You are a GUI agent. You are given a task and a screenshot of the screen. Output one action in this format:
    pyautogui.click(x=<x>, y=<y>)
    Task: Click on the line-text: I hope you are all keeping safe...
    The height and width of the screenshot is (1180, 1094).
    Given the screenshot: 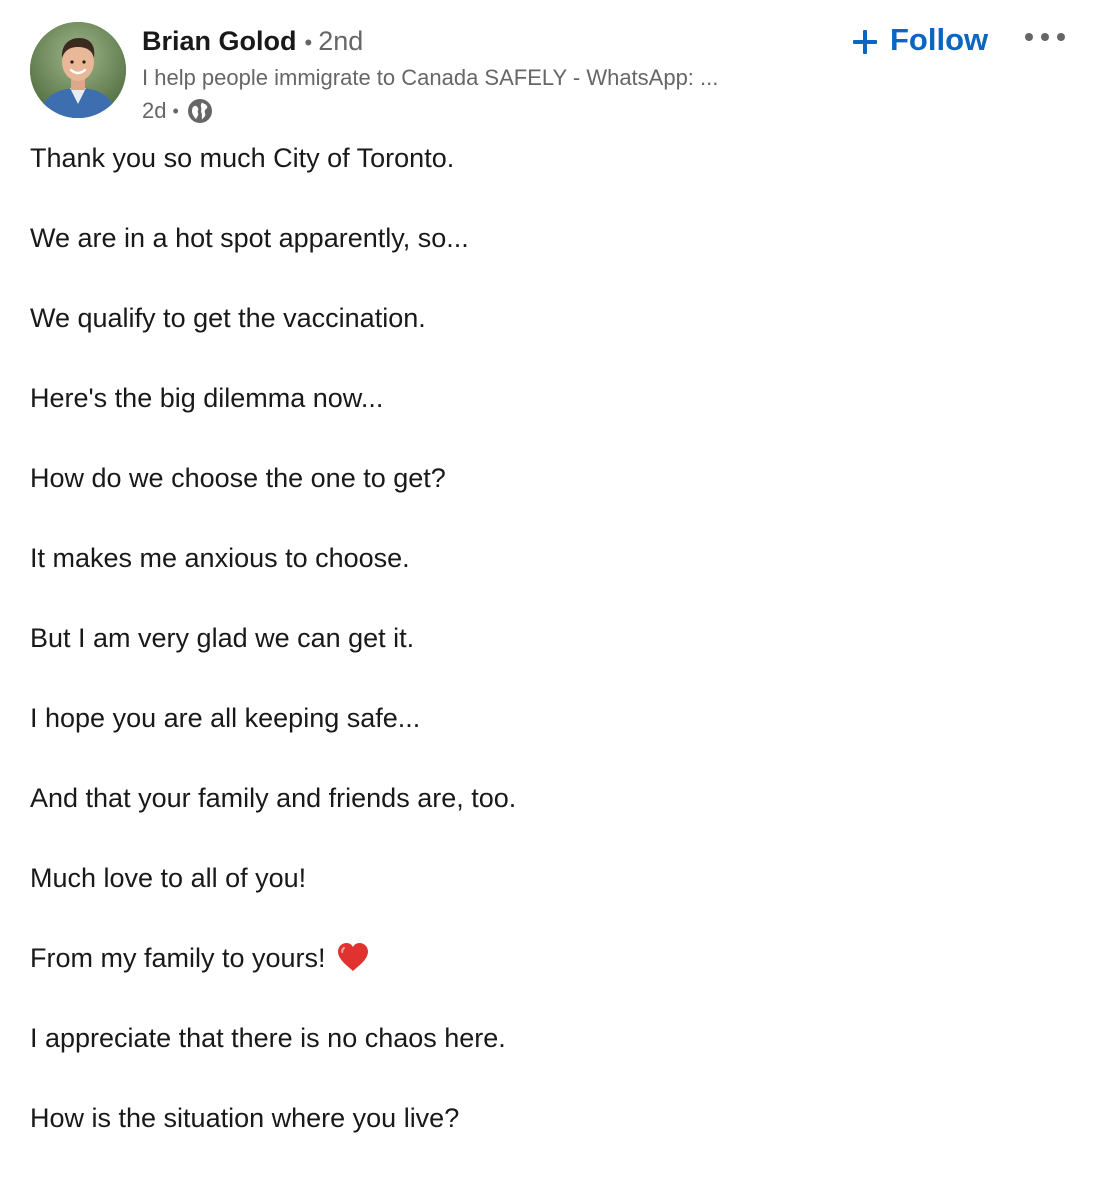 What is the action you would take?
    pyautogui.click(x=225, y=718)
    